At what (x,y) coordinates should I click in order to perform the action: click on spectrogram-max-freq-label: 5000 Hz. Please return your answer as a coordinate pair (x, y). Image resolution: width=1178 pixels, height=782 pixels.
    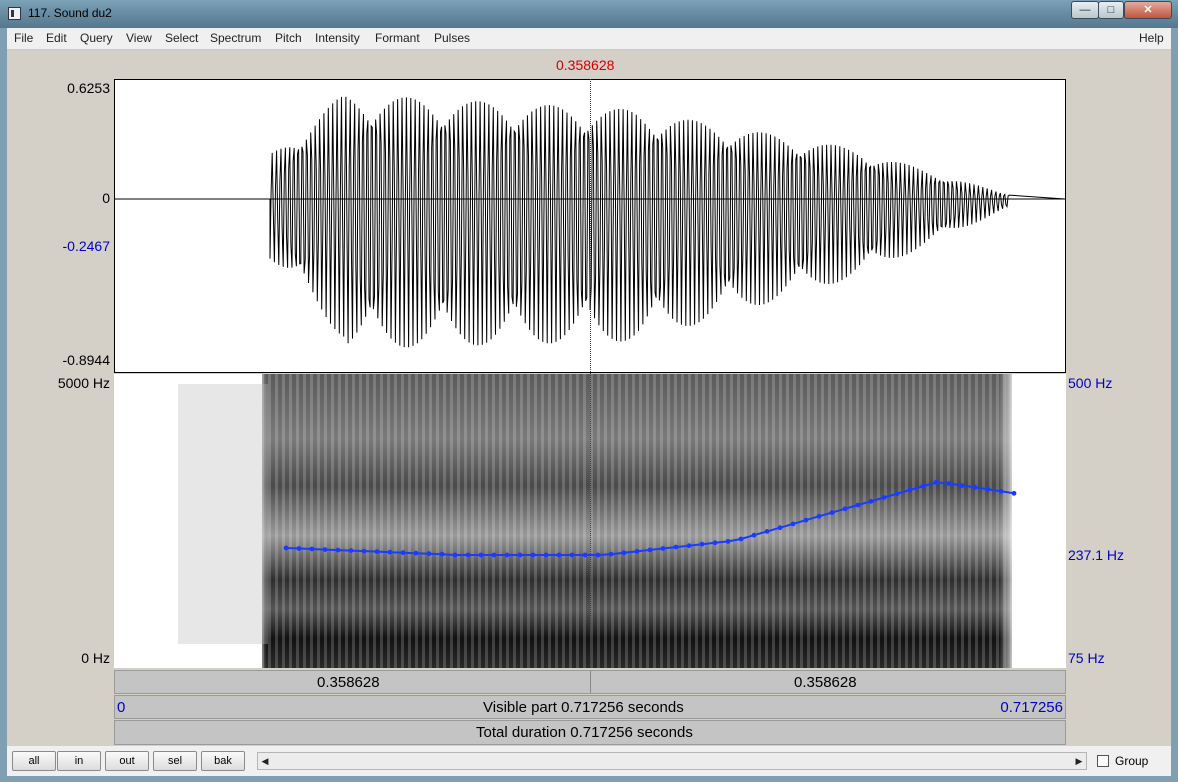
    Looking at the image, I should click on (83, 383).